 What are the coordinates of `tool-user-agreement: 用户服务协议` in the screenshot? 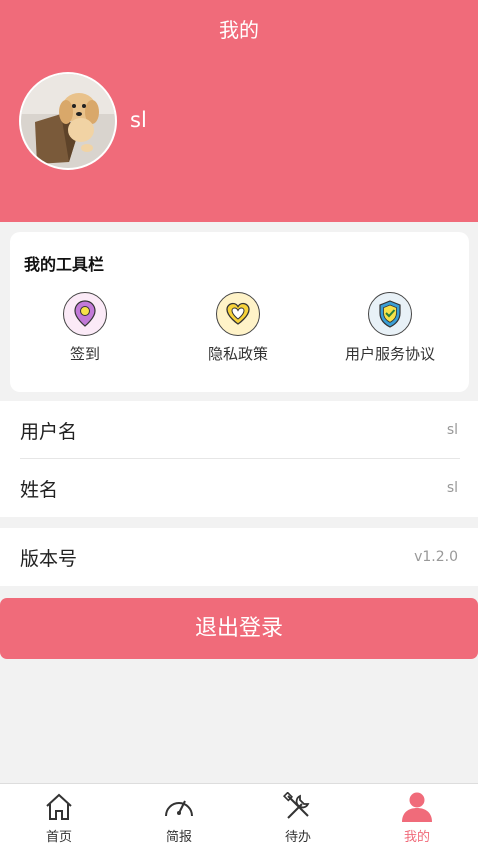 It's located at (390, 328).